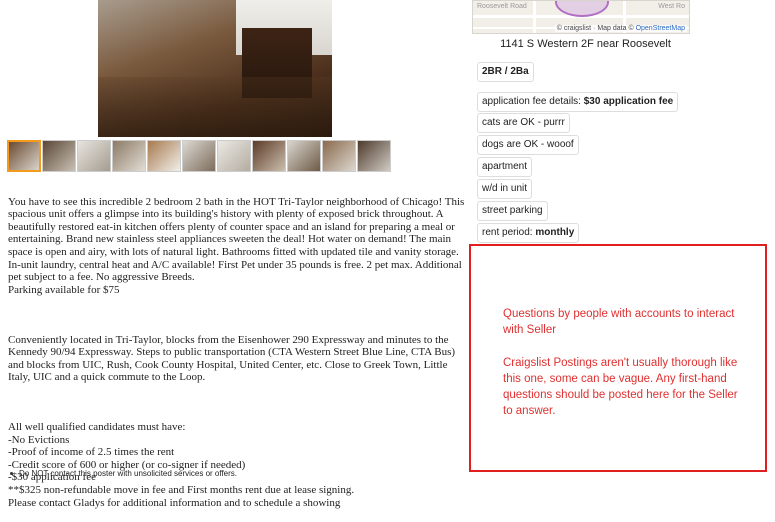 The image size is (775, 522). I want to click on bed-bath-value: 2BR / 2Ba, so click(505, 71).